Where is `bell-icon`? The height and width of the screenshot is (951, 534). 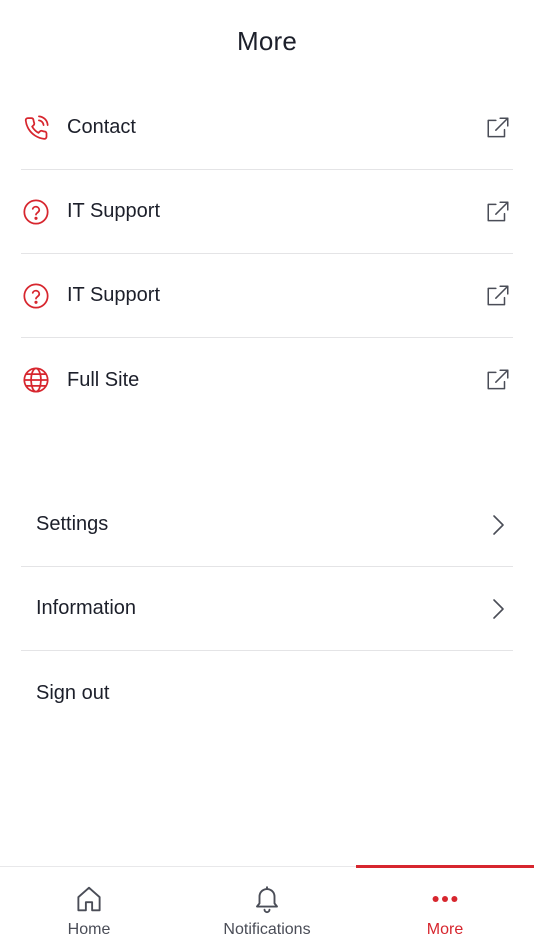 bell-icon is located at coordinates (267, 899).